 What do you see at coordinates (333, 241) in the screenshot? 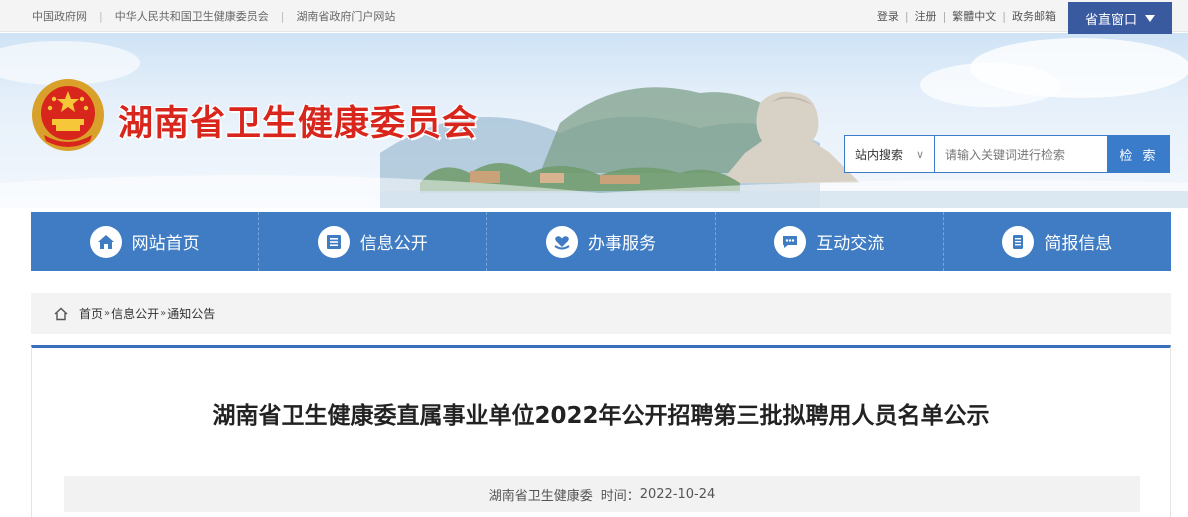
I see `document-icon` at bounding box center [333, 241].